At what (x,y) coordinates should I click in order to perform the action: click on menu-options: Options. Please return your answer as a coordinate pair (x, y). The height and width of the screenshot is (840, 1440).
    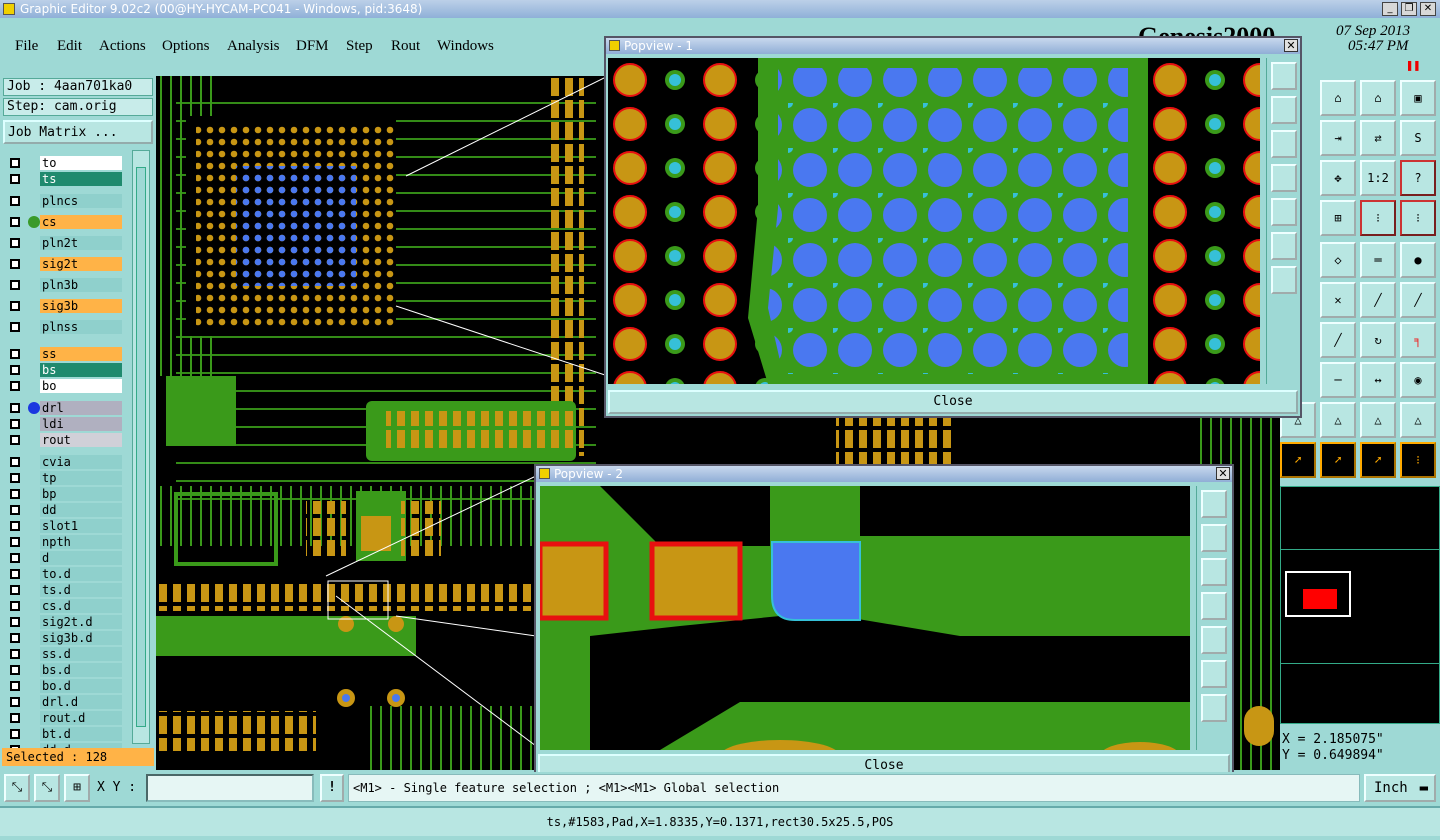
    Looking at the image, I should click on (186, 46).